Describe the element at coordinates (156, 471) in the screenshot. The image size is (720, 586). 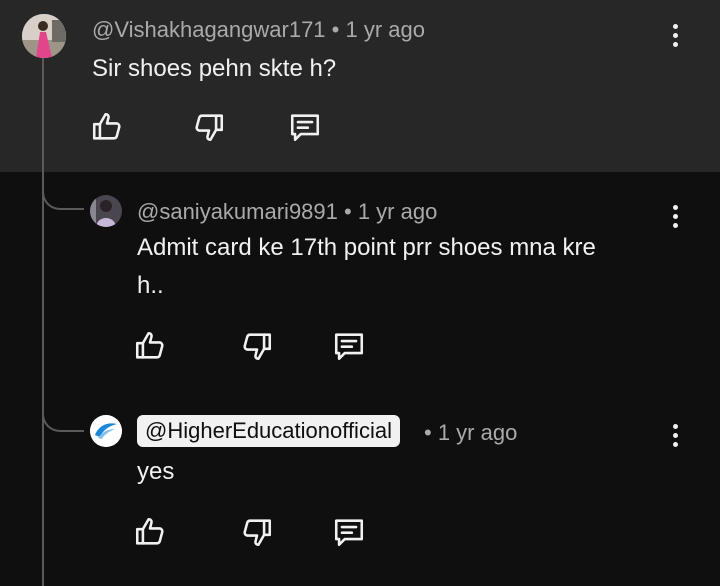
I see `comment-text: yes` at that location.